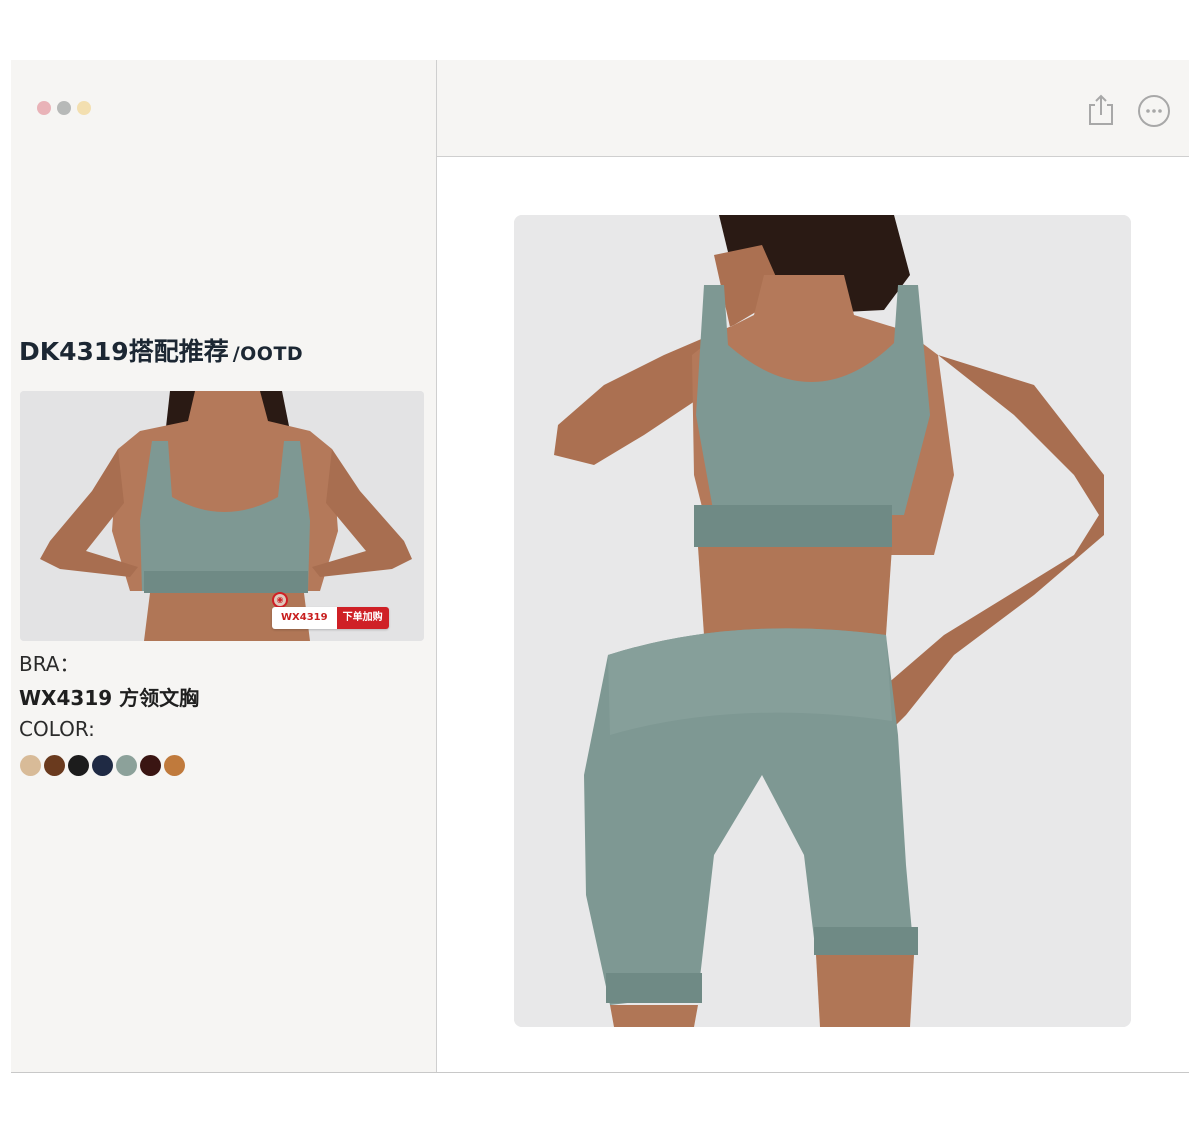 This screenshot has height=1134, width=1200. What do you see at coordinates (1154, 113) in the screenshot?
I see `more-icon` at bounding box center [1154, 113].